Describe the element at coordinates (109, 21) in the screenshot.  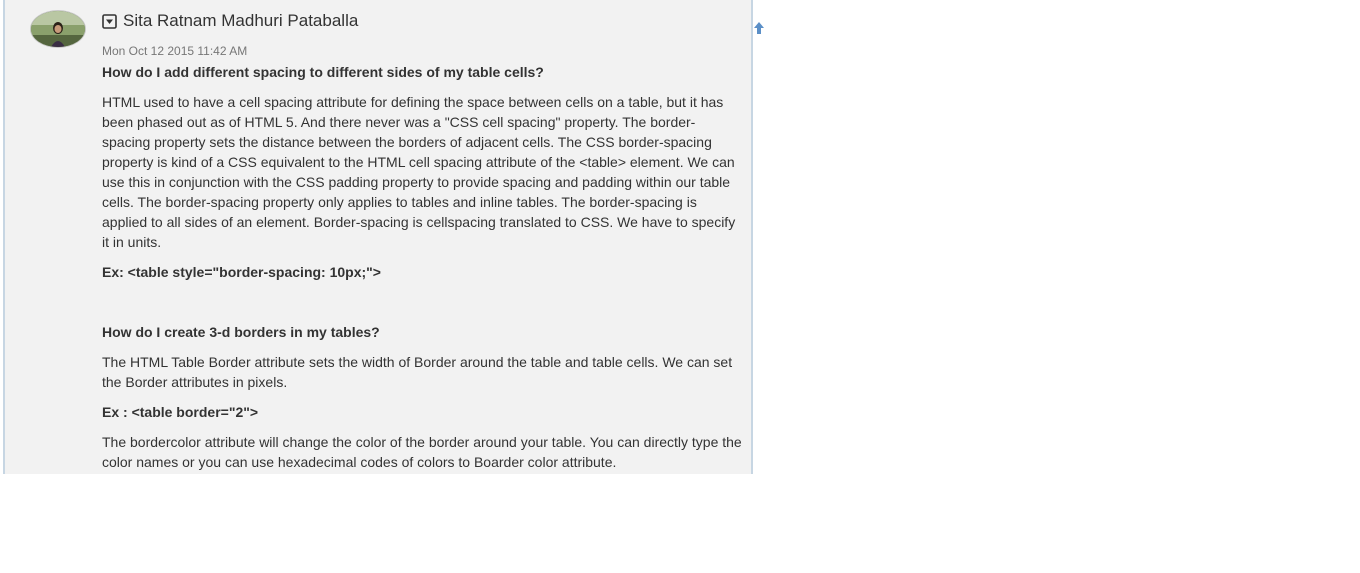
I see `collapse-toggle-icon` at that location.